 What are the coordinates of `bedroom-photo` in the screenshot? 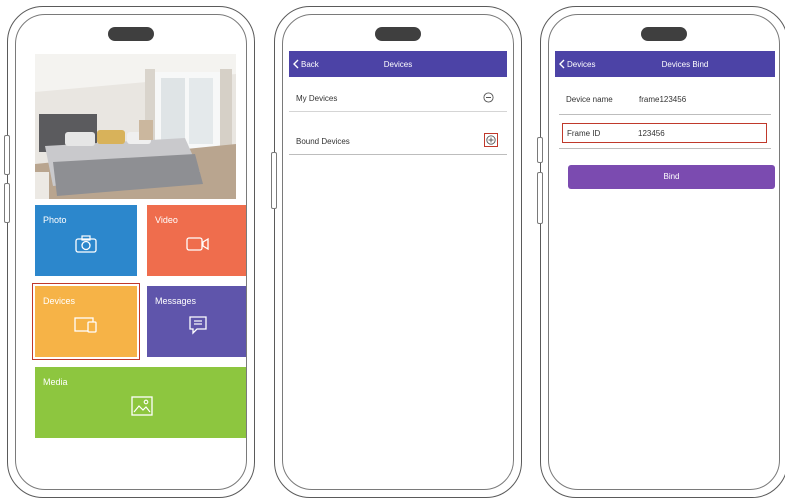 It's located at (135, 126).